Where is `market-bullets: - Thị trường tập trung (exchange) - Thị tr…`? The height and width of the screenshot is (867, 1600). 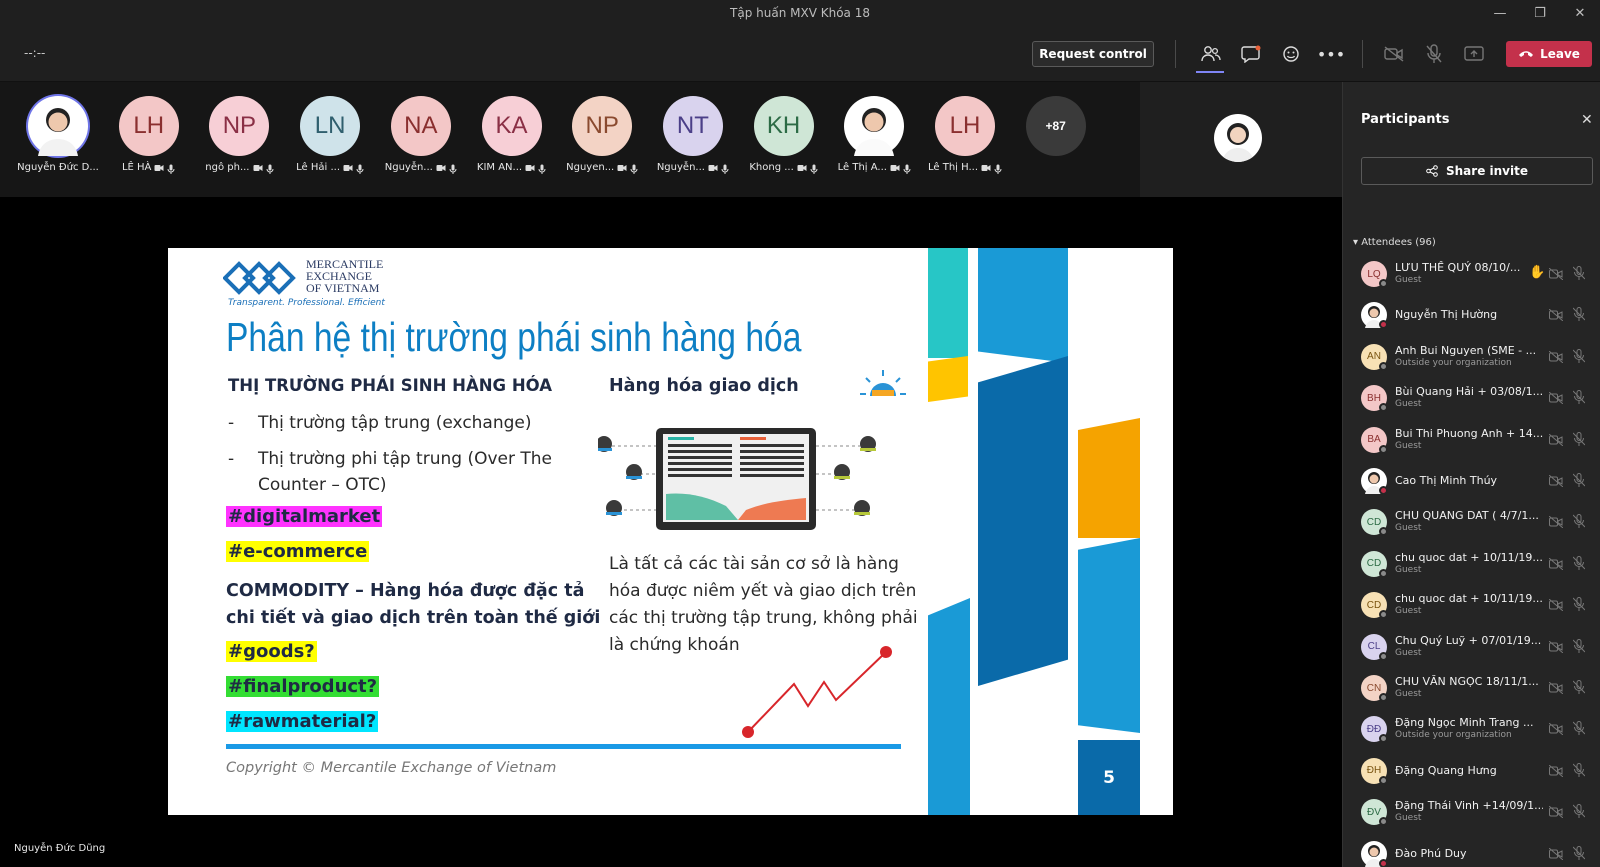
market-bullets: - Thị trường tập trung (exchange) - Thị tr… is located at coordinates (403, 454).